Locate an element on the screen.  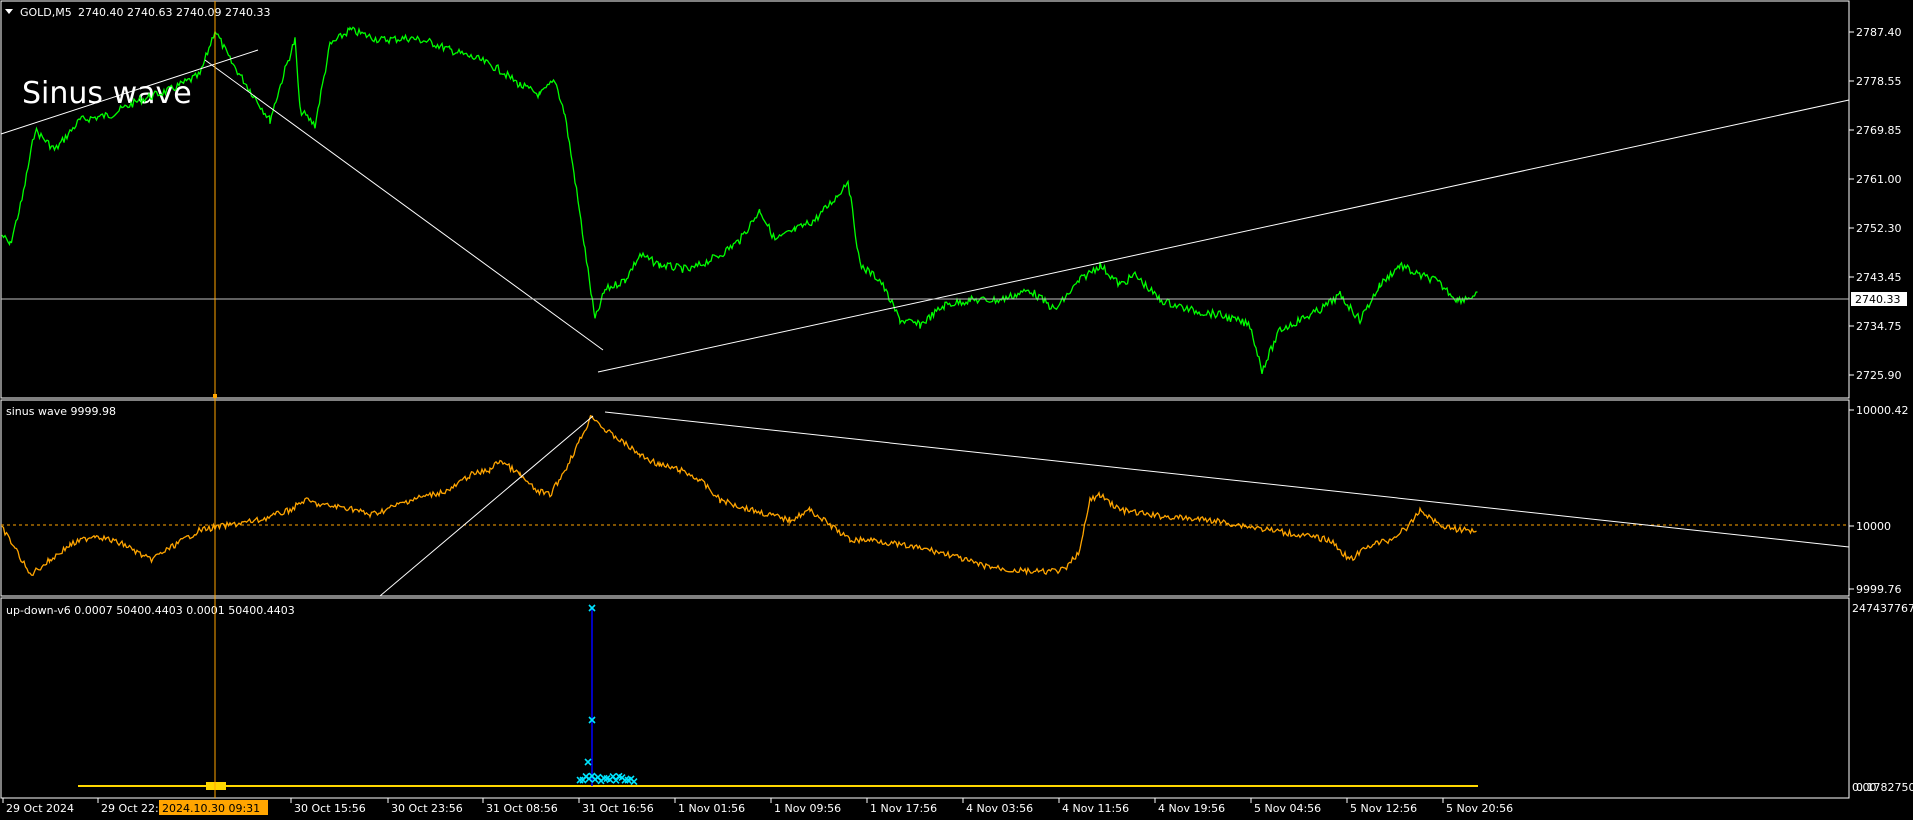
price-axis-label: 2743.45 is located at coordinates (1879, 277).